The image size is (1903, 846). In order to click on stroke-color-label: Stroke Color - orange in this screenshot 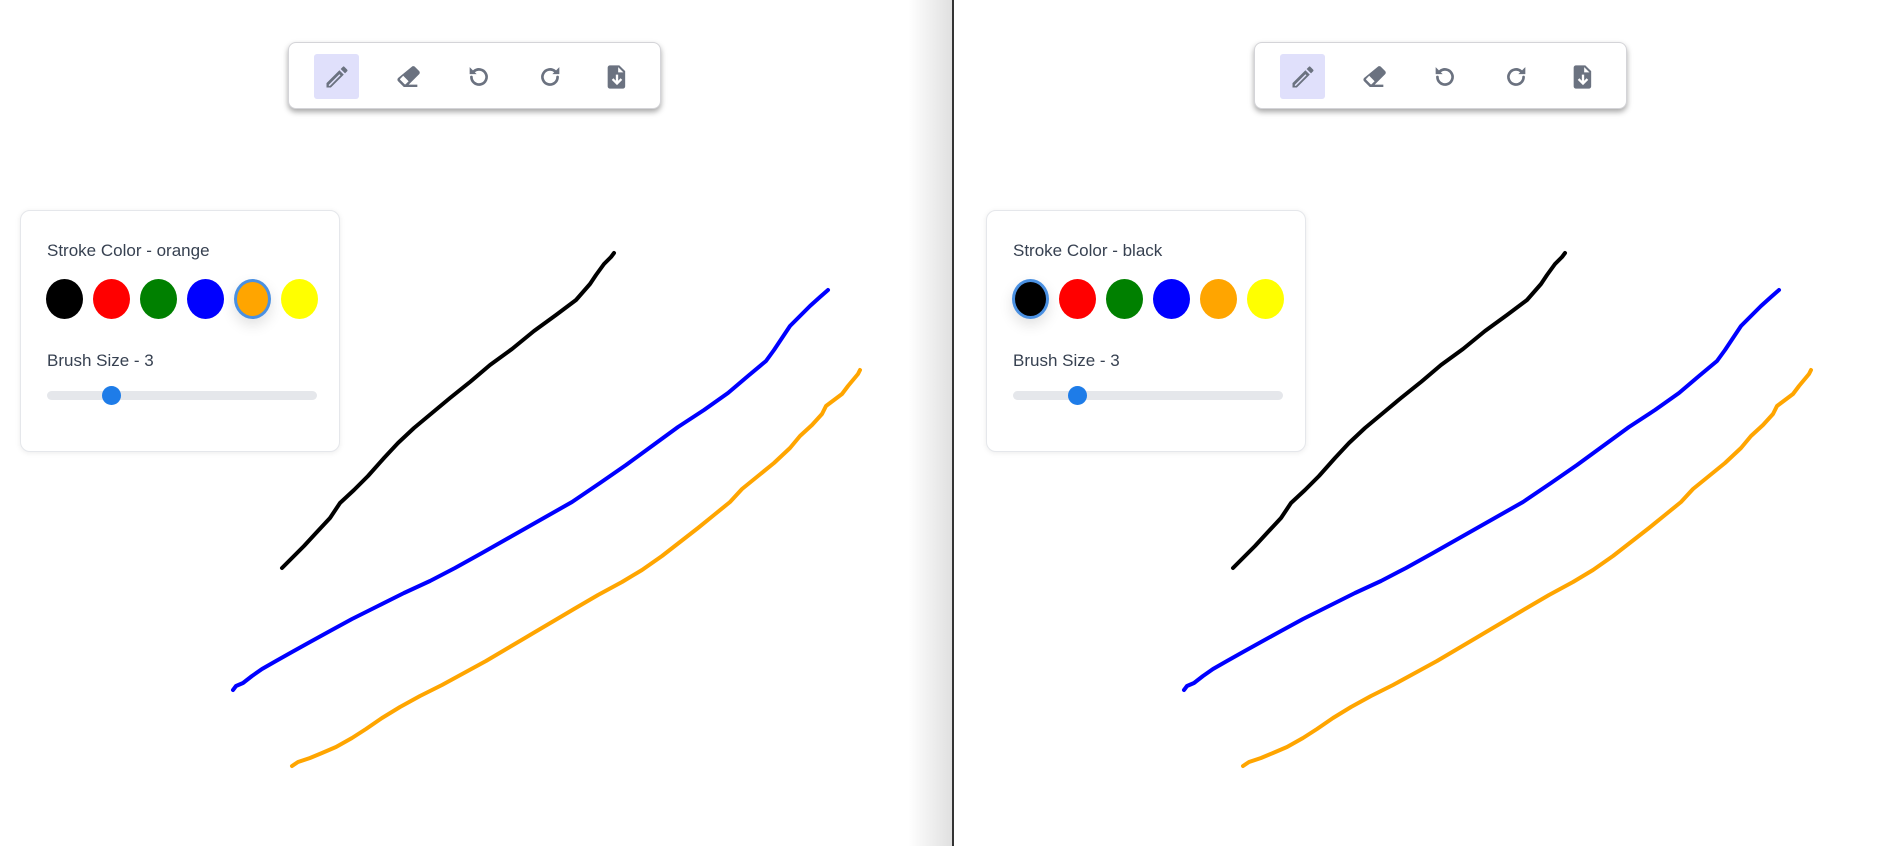, I will do `click(128, 250)`.